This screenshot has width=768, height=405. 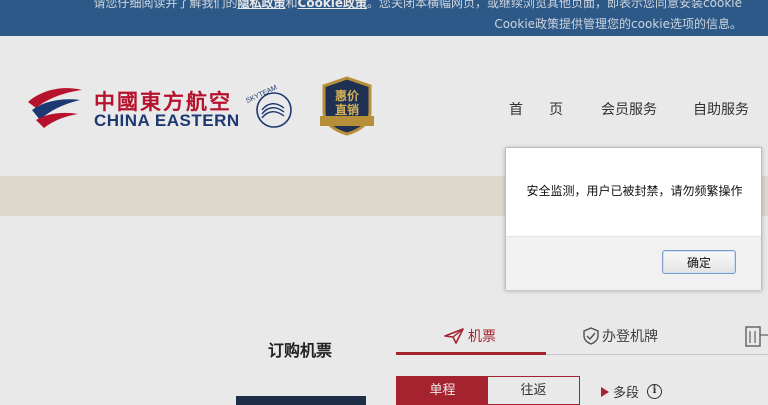 I want to click on alert-dialog: 安全监测，用户已被封禁，请勿频繁操作 确定, so click(x=633, y=218).